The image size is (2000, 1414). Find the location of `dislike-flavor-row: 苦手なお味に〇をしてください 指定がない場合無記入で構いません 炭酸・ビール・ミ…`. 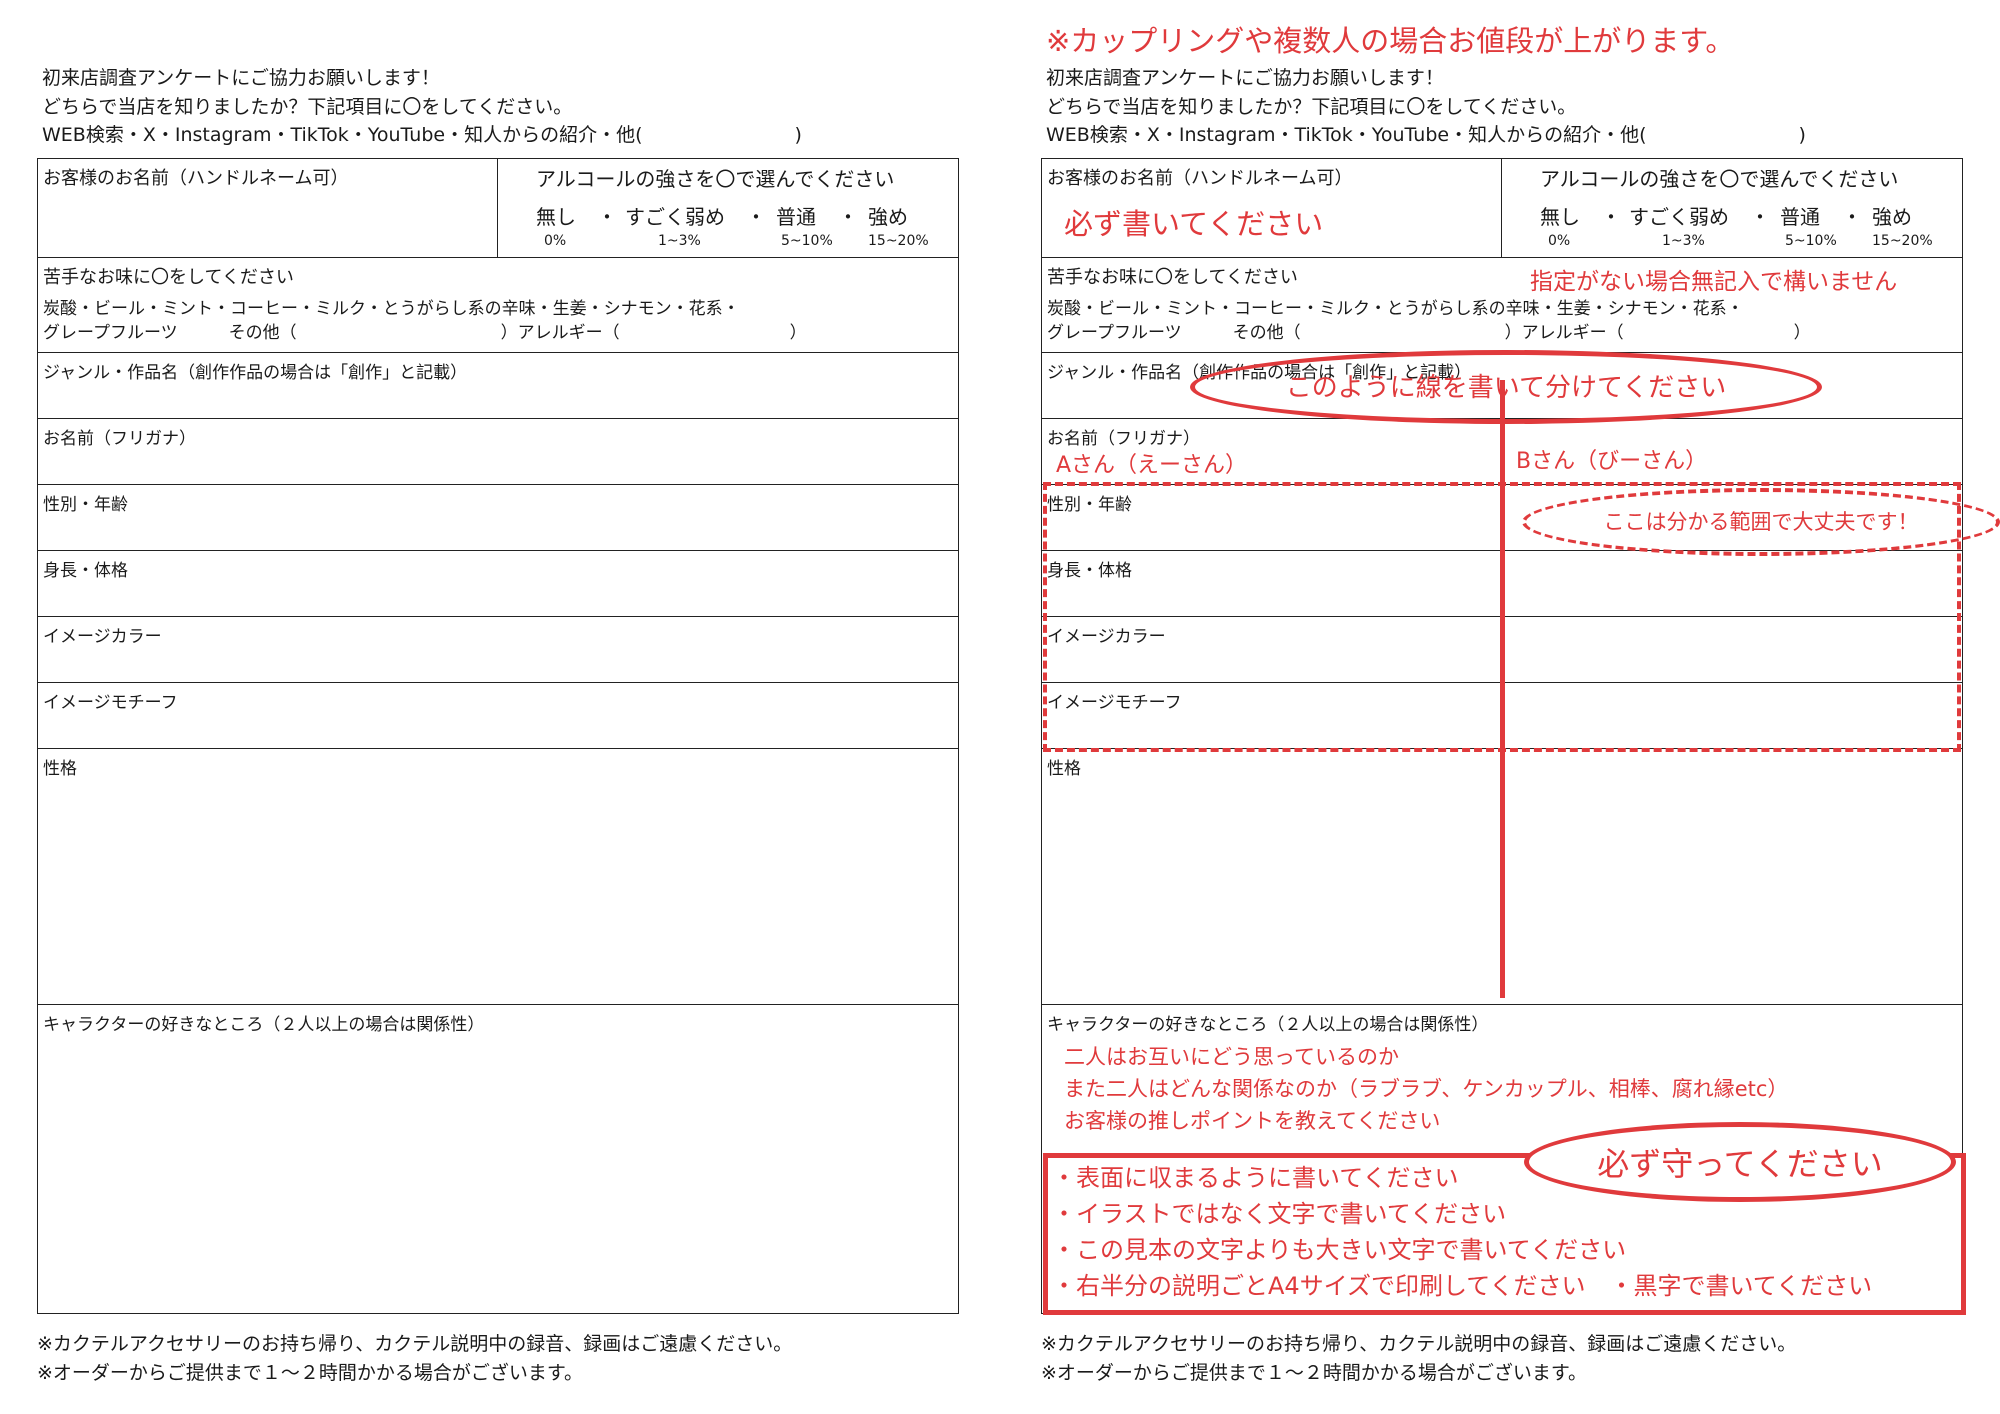

dislike-flavor-row: 苦手なお味に〇をしてください 指定がない場合無記入で構いません 炭酸・ビール・ミ… is located at coordinates (1502, 305).